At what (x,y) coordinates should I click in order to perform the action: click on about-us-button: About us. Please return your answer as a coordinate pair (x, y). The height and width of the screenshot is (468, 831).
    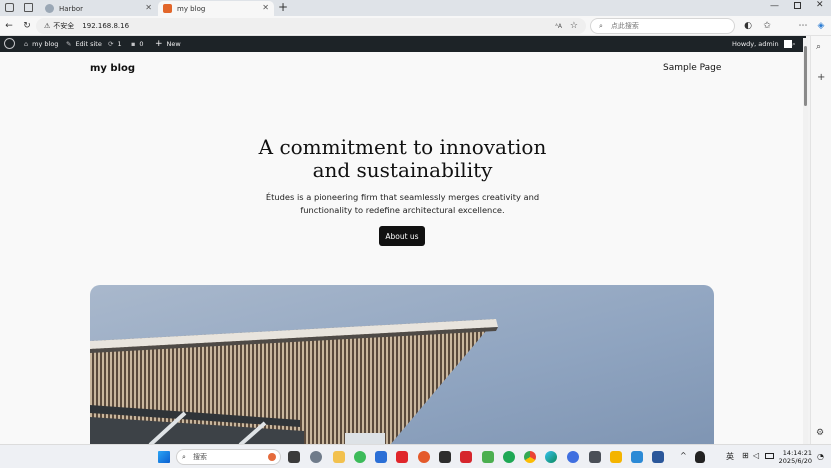
    Looking at the image, I should click on (402, 236).